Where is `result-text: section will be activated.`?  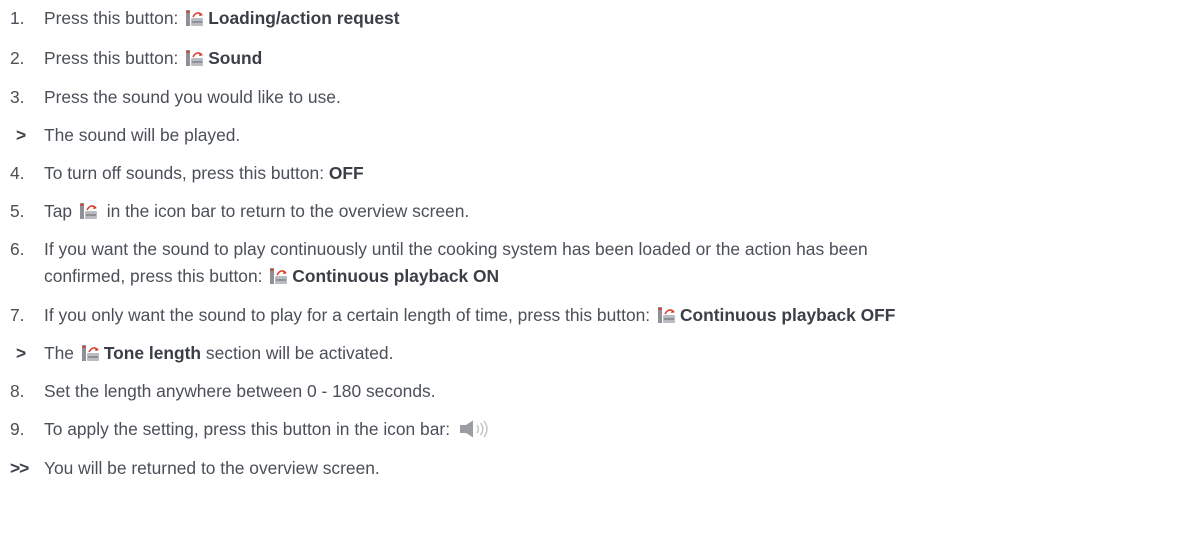
result-text: section will be activated. is located at coordinates (297, 353).